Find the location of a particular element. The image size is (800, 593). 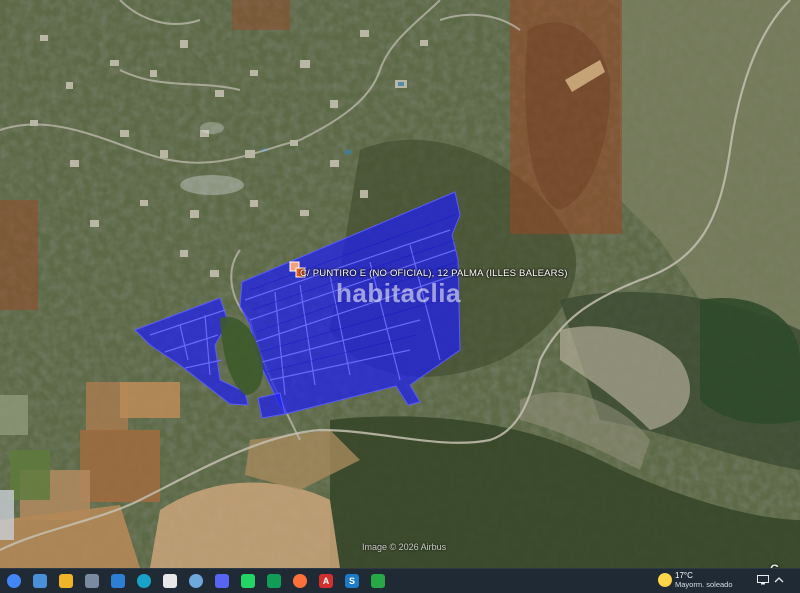

photos-icon-glyph is located at coordinates (118, 581).